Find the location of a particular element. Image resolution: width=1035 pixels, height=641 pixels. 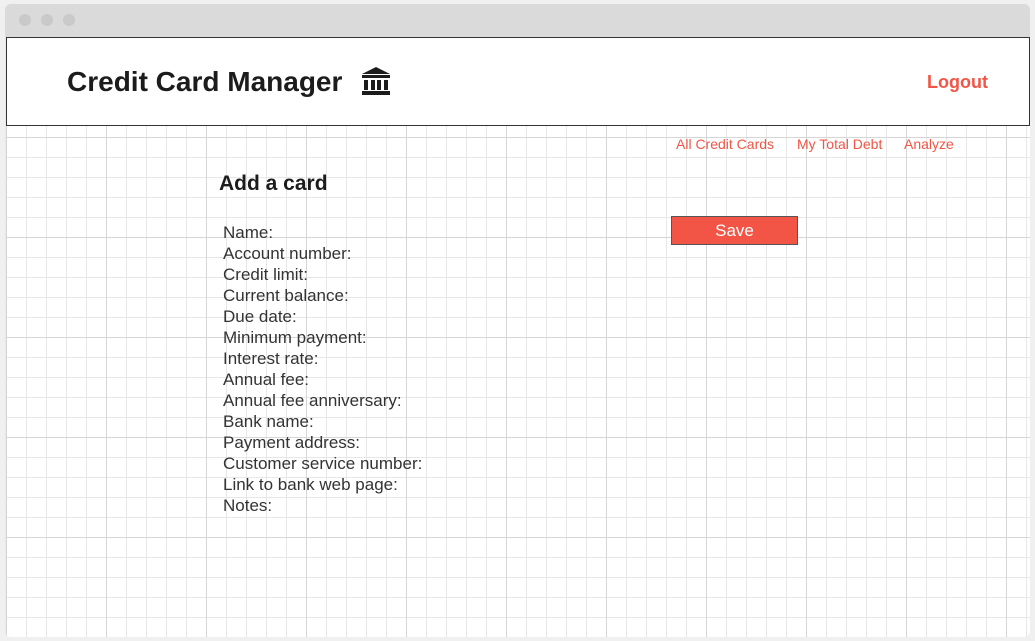

field-label-notes: Notes: is located at coordinates (248, 505).